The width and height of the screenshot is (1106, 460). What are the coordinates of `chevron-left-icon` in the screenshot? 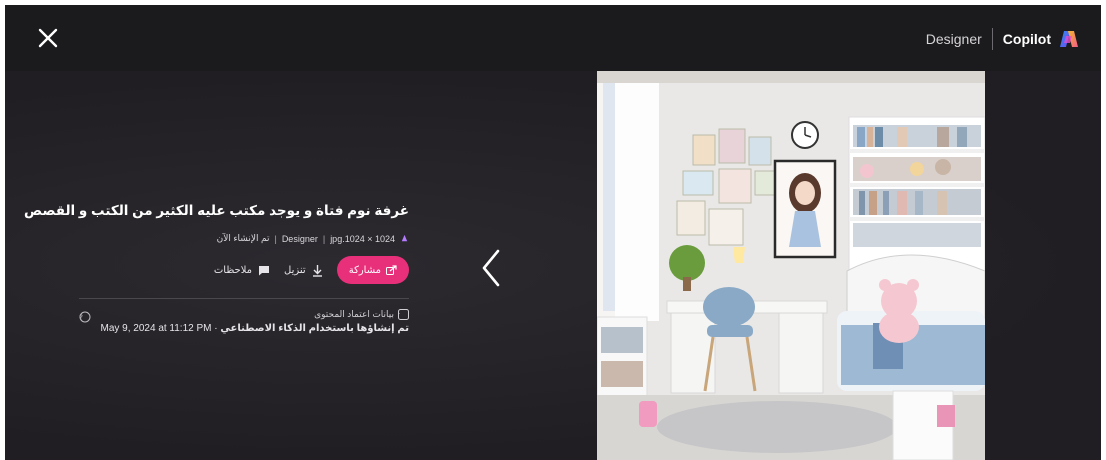 It's located at (491, 268).